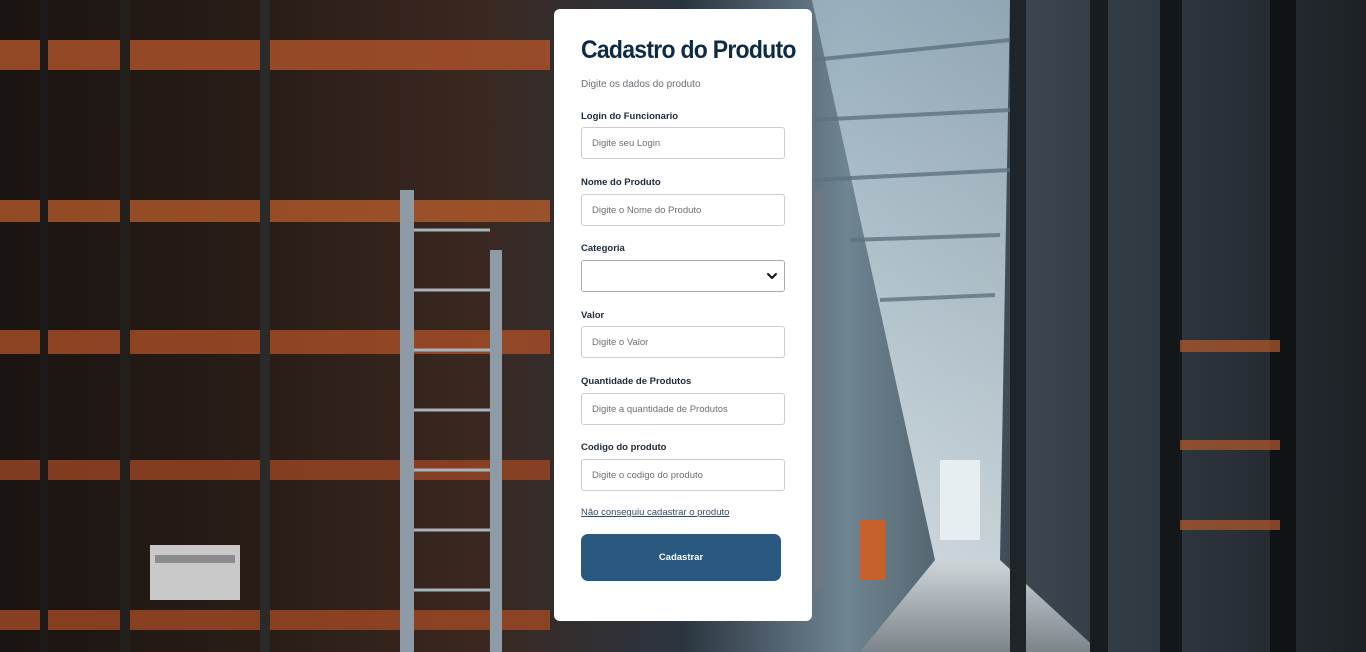 The width and height of the screenshot is (1366, 652). What do you see at coordinates (688, 50) in the screenshot?
I see `form-title: Cadastro do Produto` at bounding box center [688, 50].